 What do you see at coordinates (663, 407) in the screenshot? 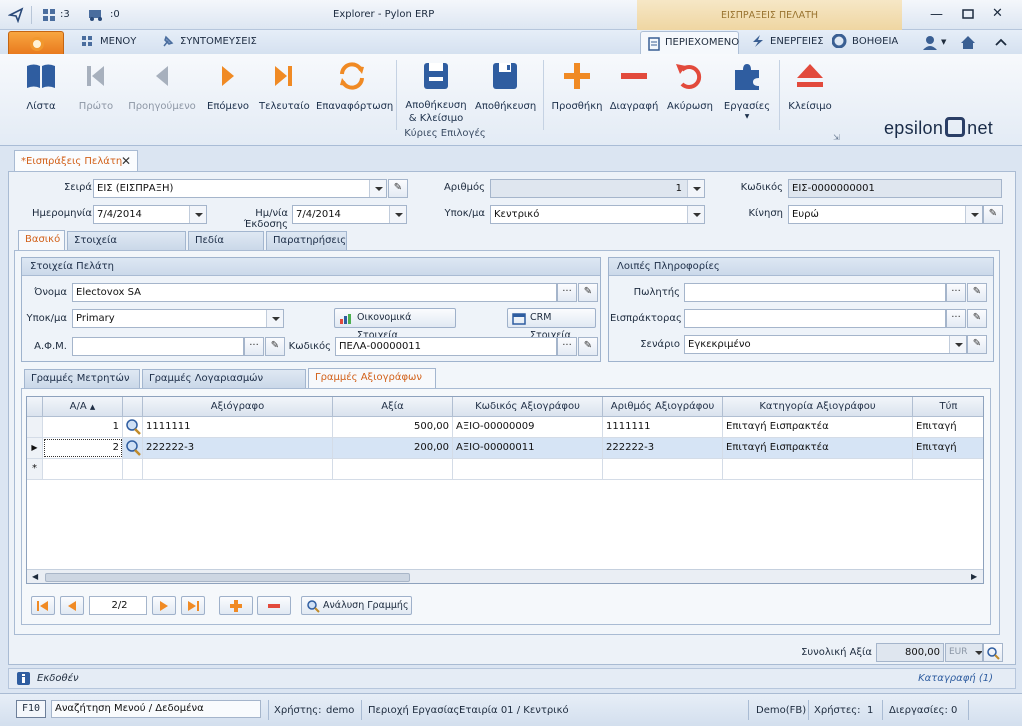
I see `col-number: Αριθμός Αξιογράφου` at bounding box center [663, 407].